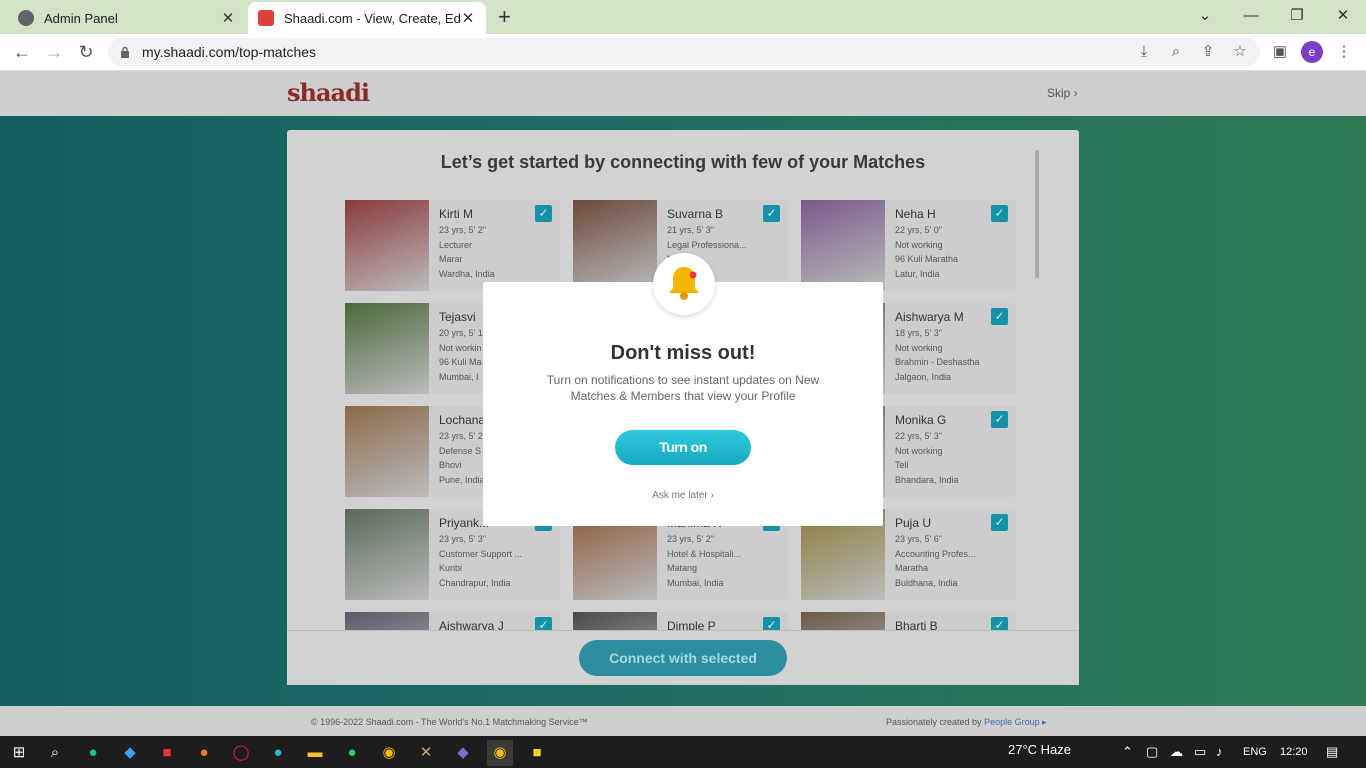 Image resolution: width=1366 pixels, height=768 pixels. Describe the element at coordinates (913, 523) in the screenshot. I see `match-name: Puja U` at that location.